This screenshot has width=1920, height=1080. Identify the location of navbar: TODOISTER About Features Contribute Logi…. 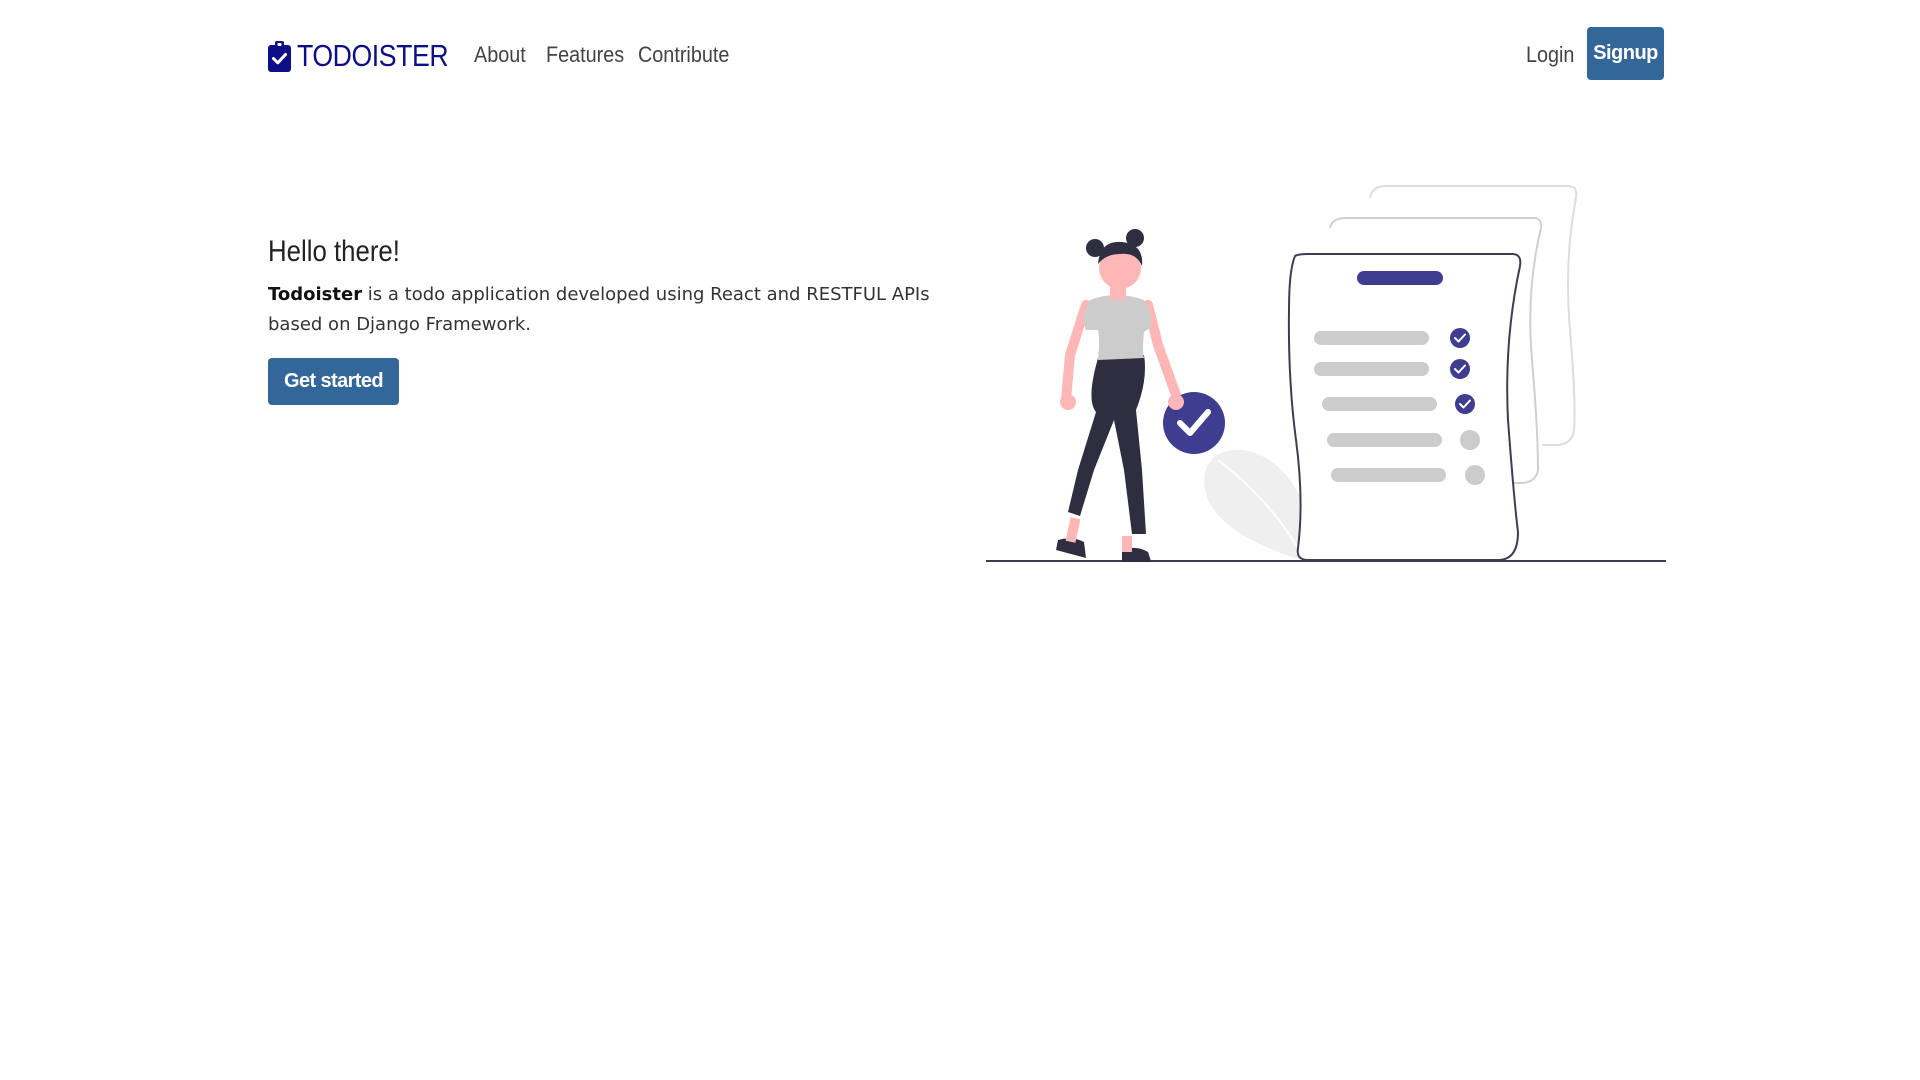
(966, 53).